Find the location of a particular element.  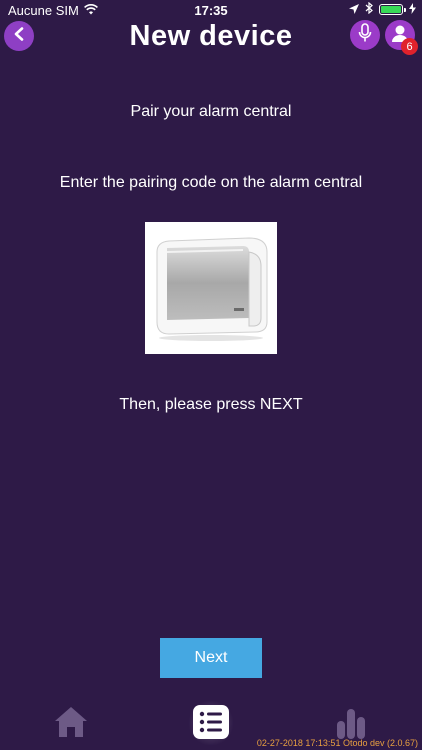

alarm-central-image is located at coordinates (211, 288).